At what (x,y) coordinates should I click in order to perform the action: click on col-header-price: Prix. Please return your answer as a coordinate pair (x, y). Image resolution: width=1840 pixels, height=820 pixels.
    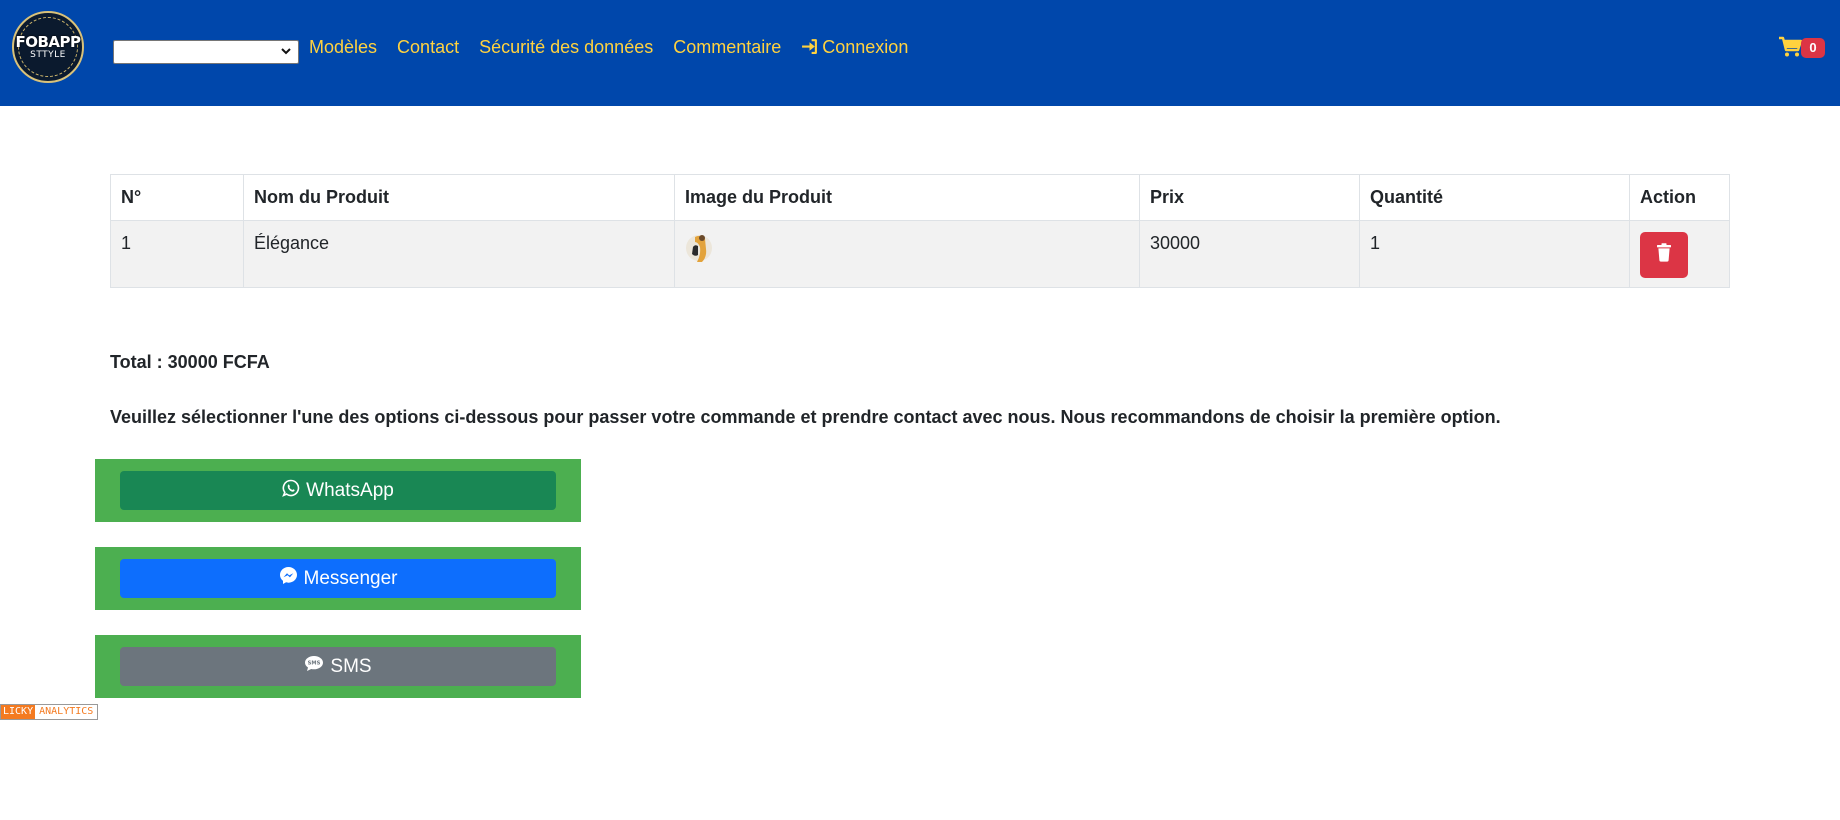
    Looking at the image, I should click on (1249, 197).